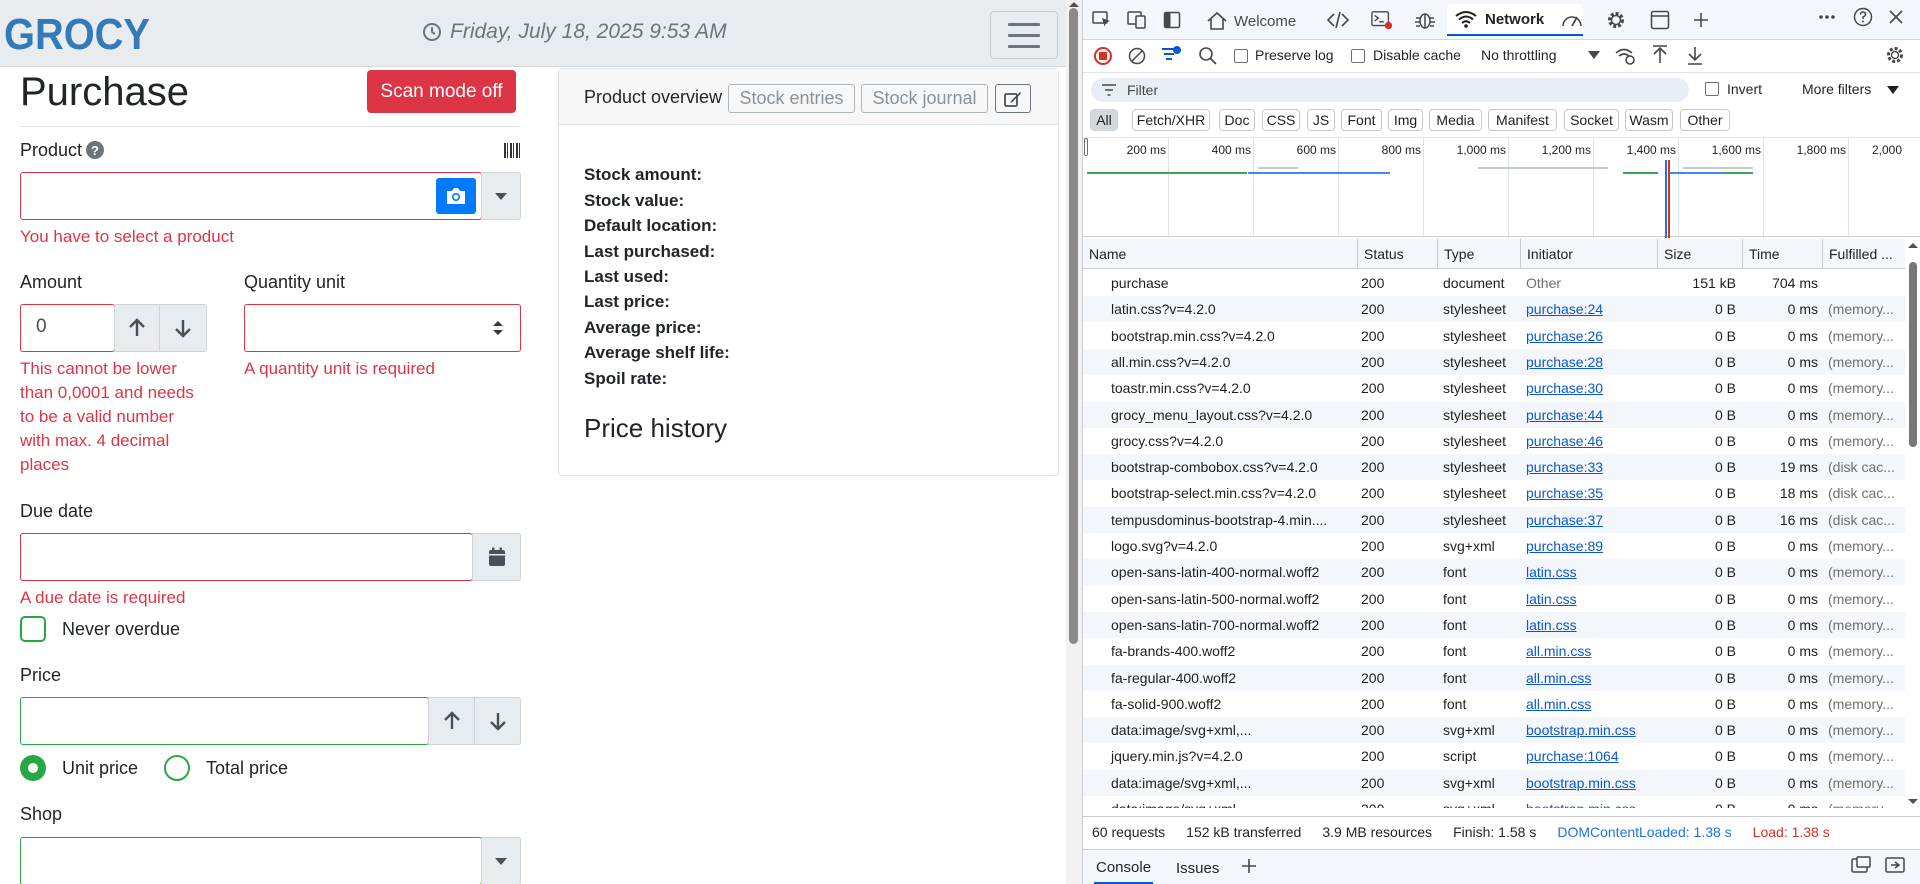 The image size is (1920, 884). Describe the element at coordinates (1249, 866) in the screenshot. I see `add-drawer-tab-plus-icon` at that location.